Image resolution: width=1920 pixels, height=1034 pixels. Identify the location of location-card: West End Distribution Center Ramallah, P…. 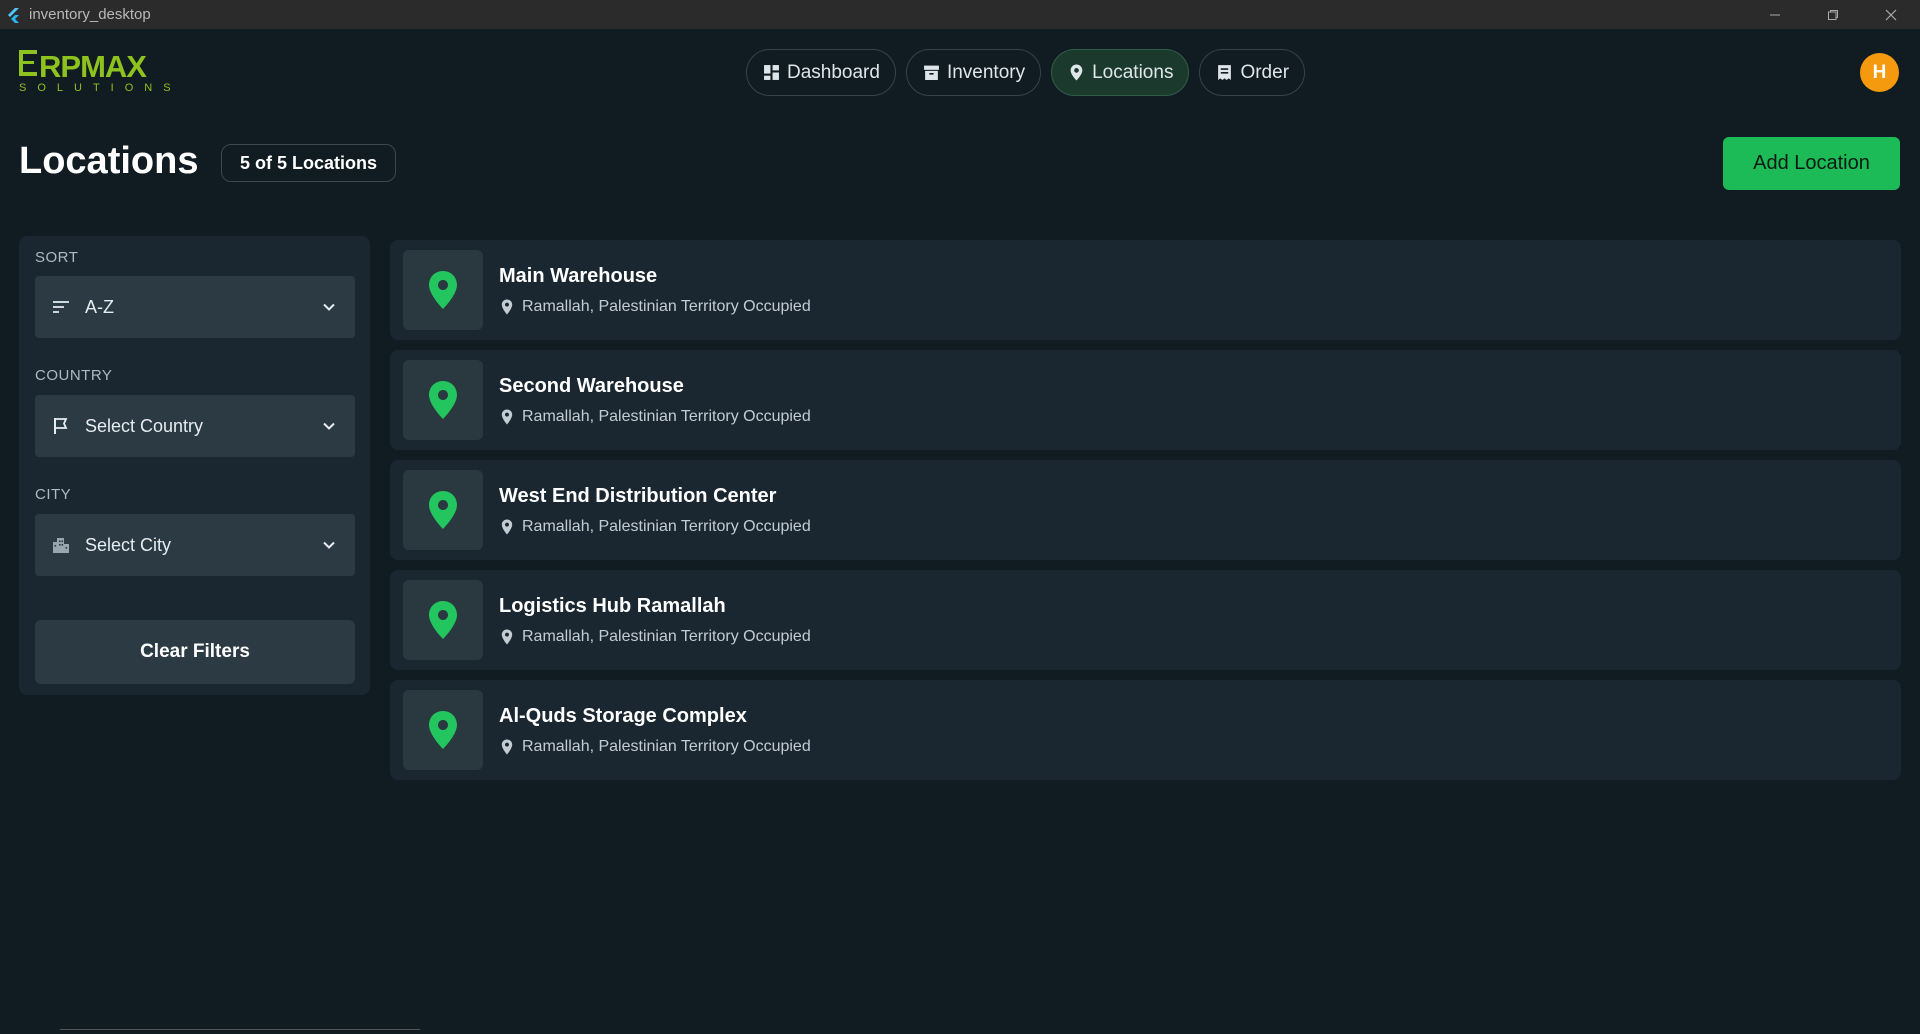
(1145, 510).